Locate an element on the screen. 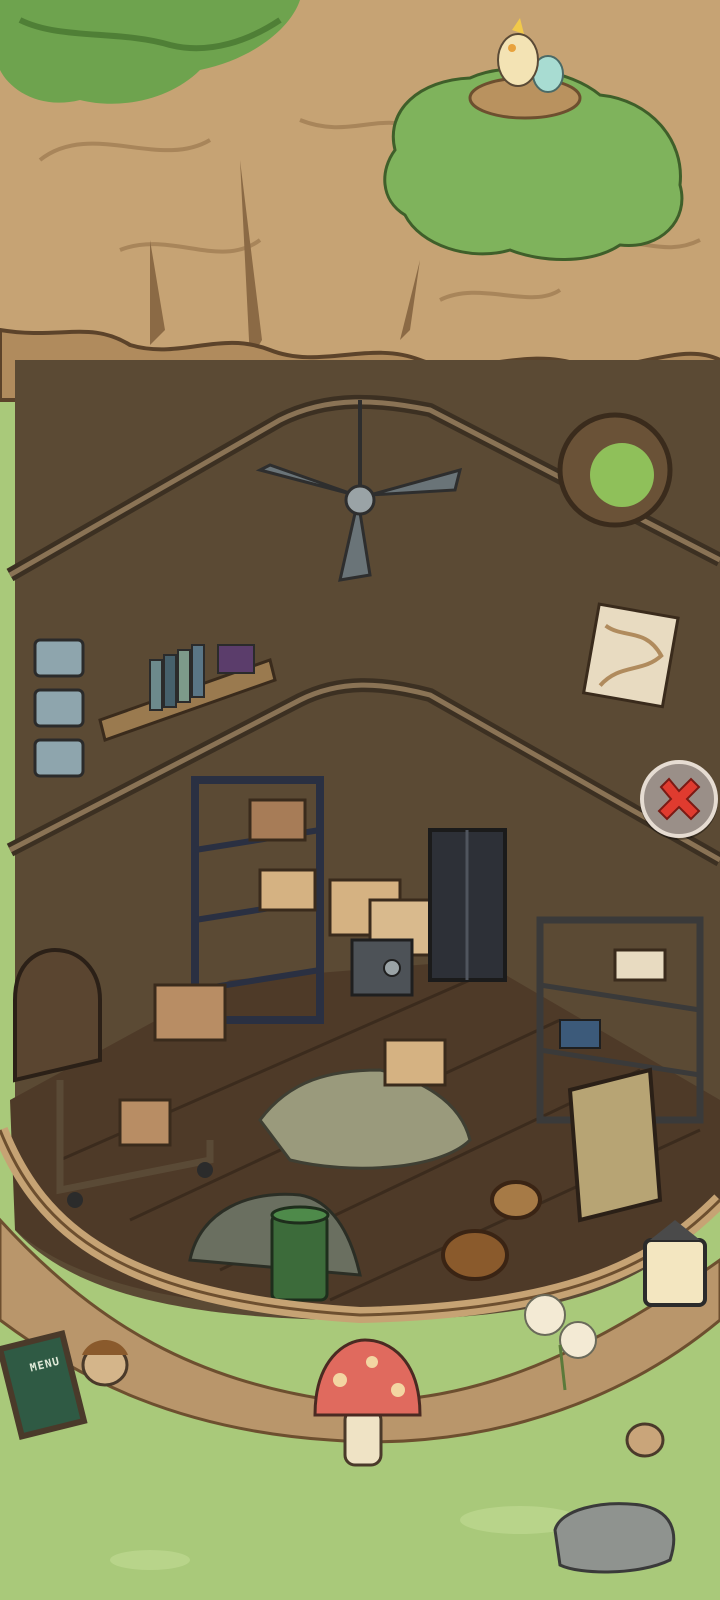 The width and height of the screenshot is (720, 1600). wall-baskets is located at coordinates (59, 708).